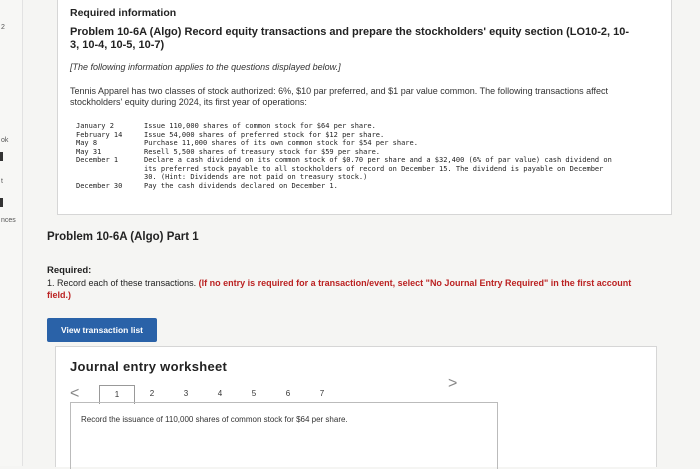 The image size is (700, 469). Describe the element at coordinates (123, 237) in the screenshot. I see `part-title: Problem 10-6A (Algo) Part 1` at that location.